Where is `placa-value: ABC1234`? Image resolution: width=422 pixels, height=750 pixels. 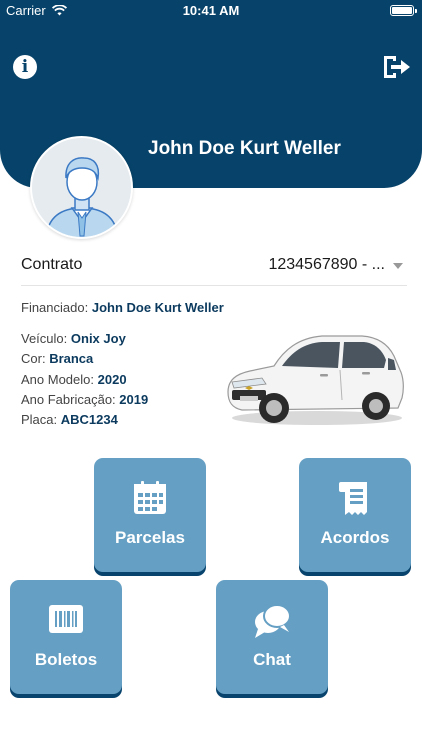
placa-value: ABC1234 is located at coordinates (89, 419).